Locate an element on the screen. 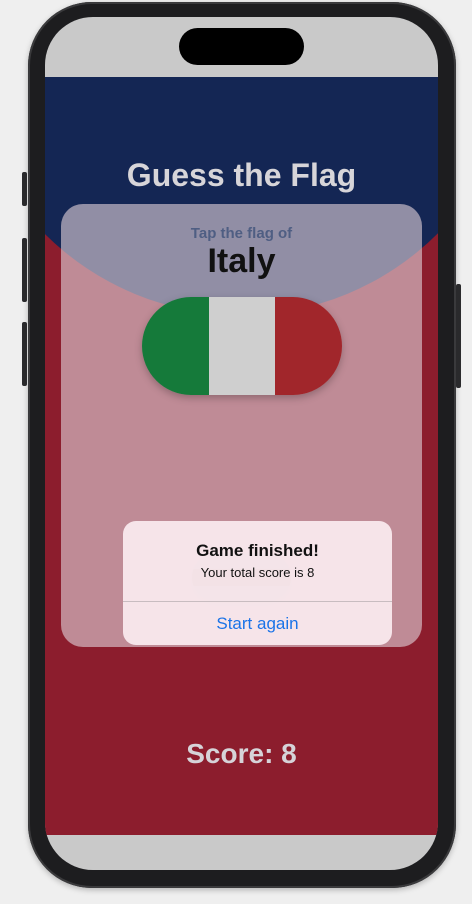 The height and width of the screenshot is (904, 472). country-name: Italy is located at coordinates (241, 261).